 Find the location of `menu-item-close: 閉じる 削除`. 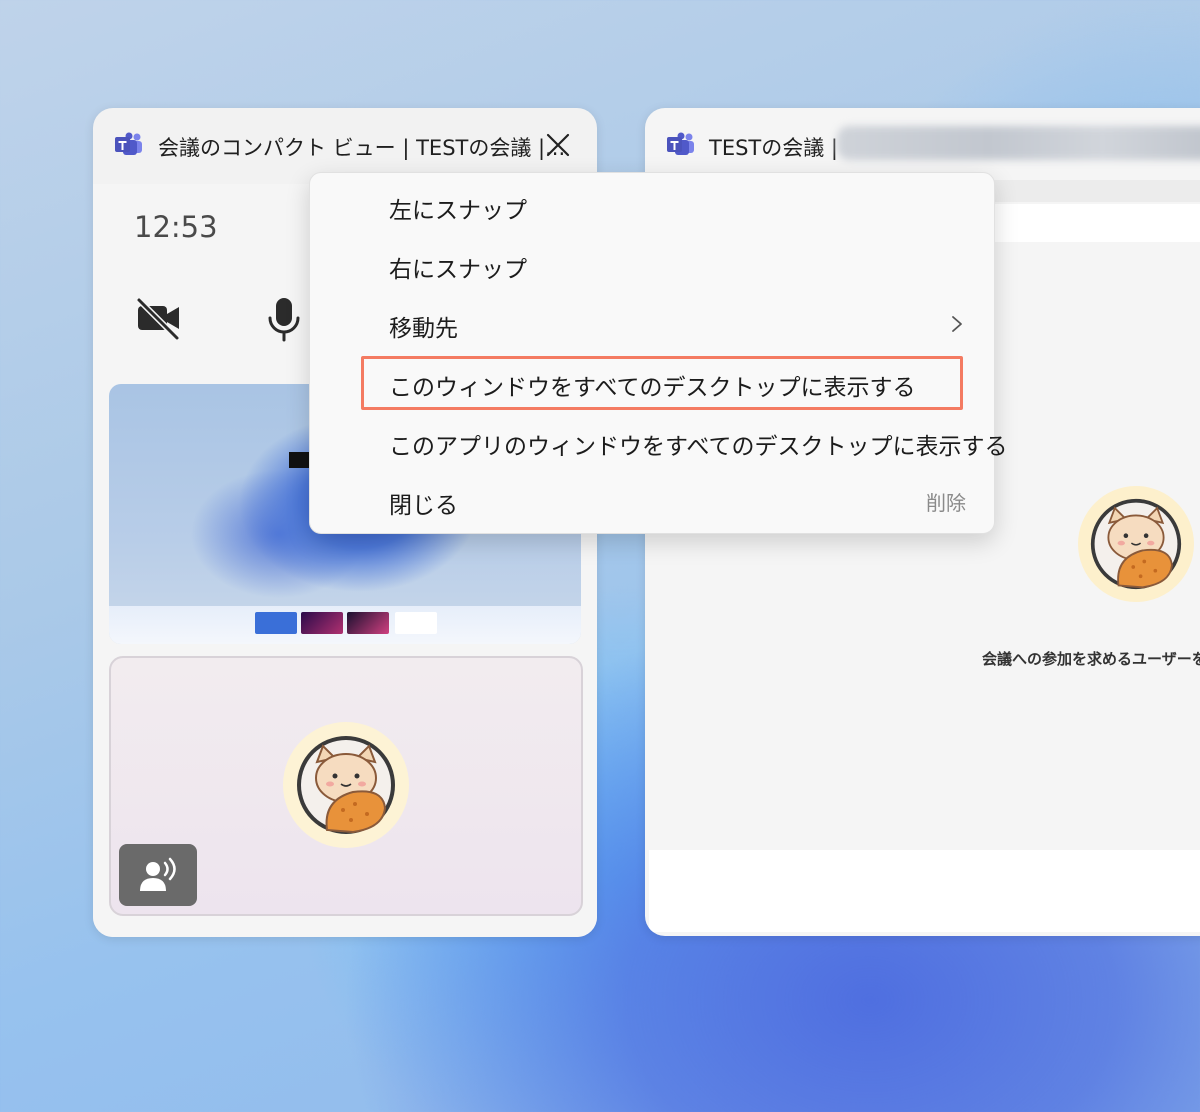

menu-item-close: 閉じる 削除 is located at coordinates (652, 500).